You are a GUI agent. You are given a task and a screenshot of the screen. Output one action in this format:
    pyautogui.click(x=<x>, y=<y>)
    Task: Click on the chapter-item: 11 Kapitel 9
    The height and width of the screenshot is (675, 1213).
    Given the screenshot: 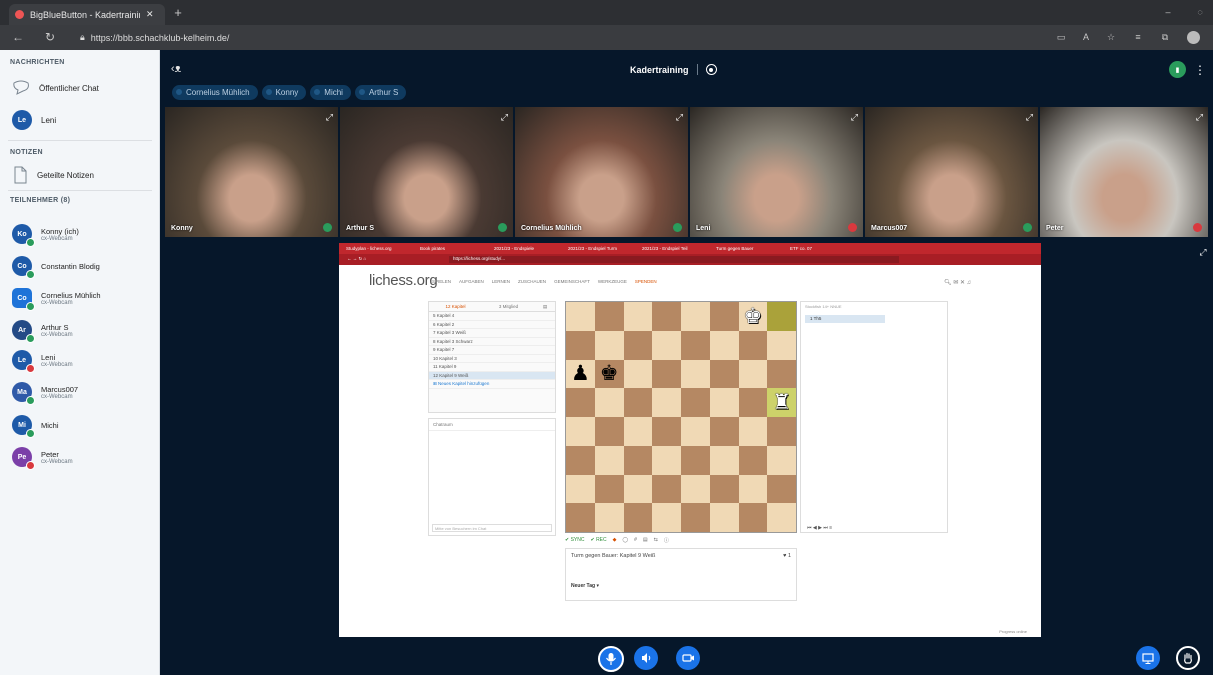 What is the action you would take?
    pyautogui.click(x=492, y=367)
    